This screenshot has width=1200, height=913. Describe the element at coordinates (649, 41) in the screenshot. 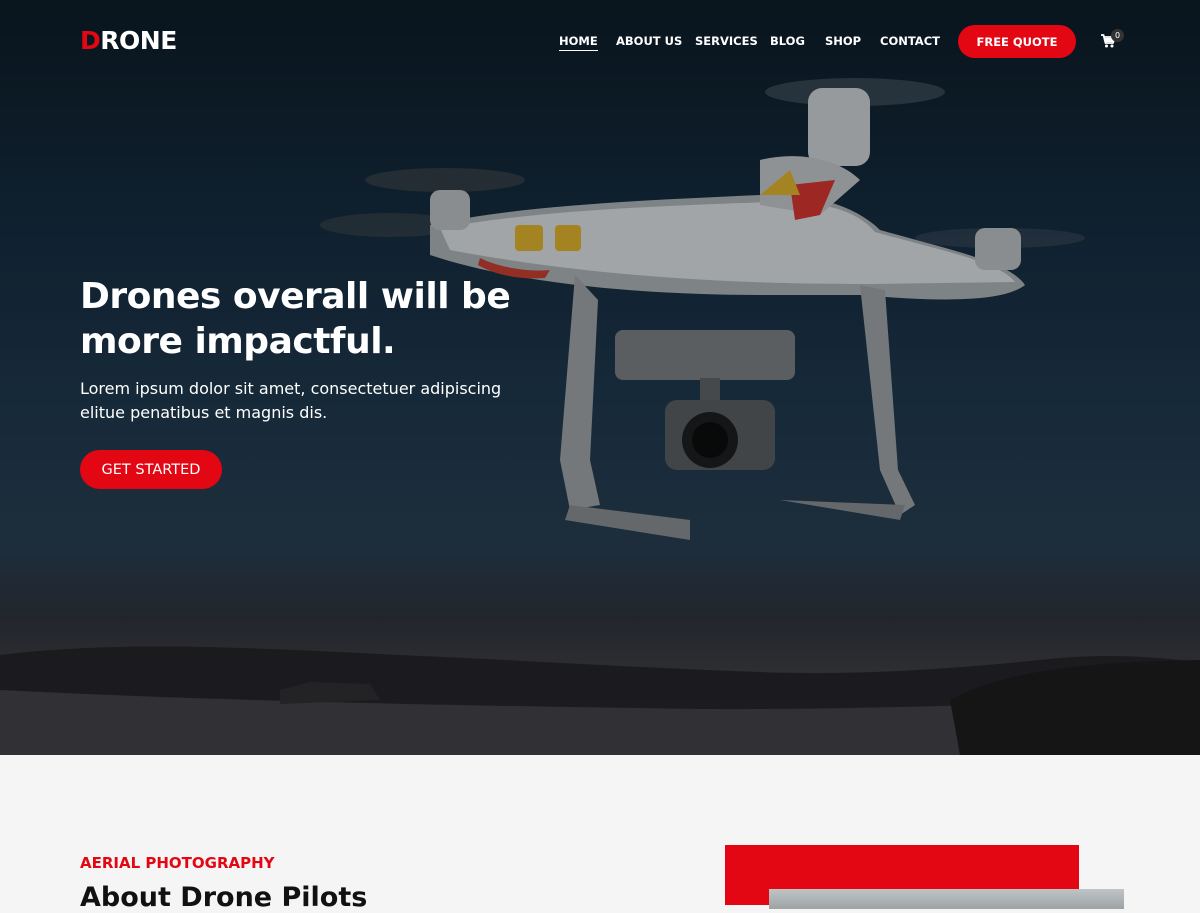

I see `nav-about-us: ABOUT US` at that location.